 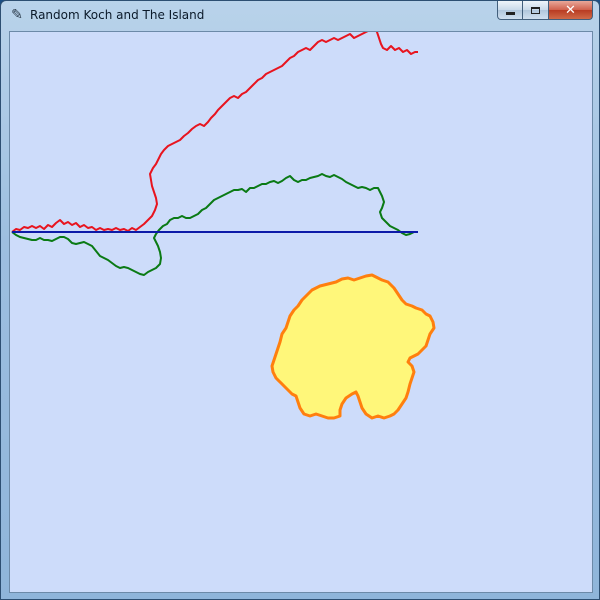 I want to click on close-icon: ✕, so click(x=570, y=10).